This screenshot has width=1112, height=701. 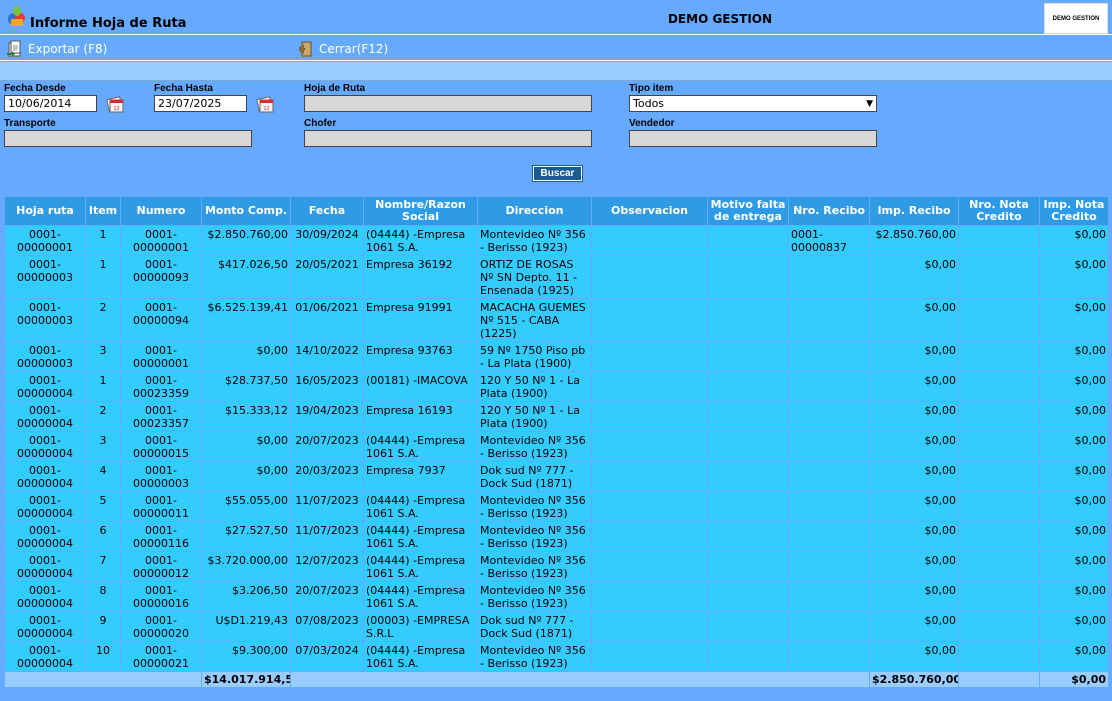 I want to click on column-header-fecha: Fecha, so click(x=327, y=211).